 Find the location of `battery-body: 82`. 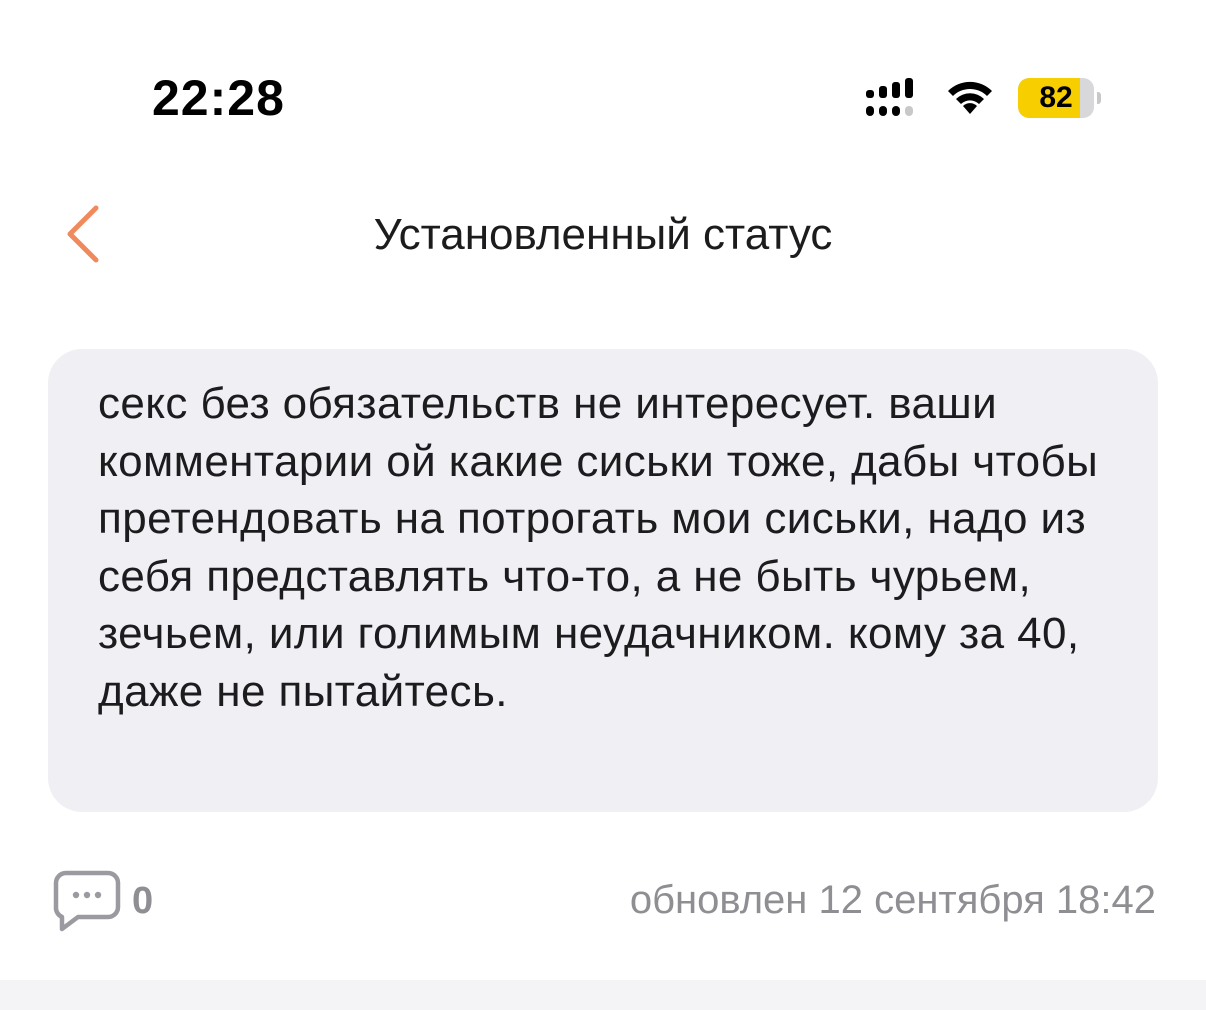

battery-body: 82 is located at coordinates (1056, 98).